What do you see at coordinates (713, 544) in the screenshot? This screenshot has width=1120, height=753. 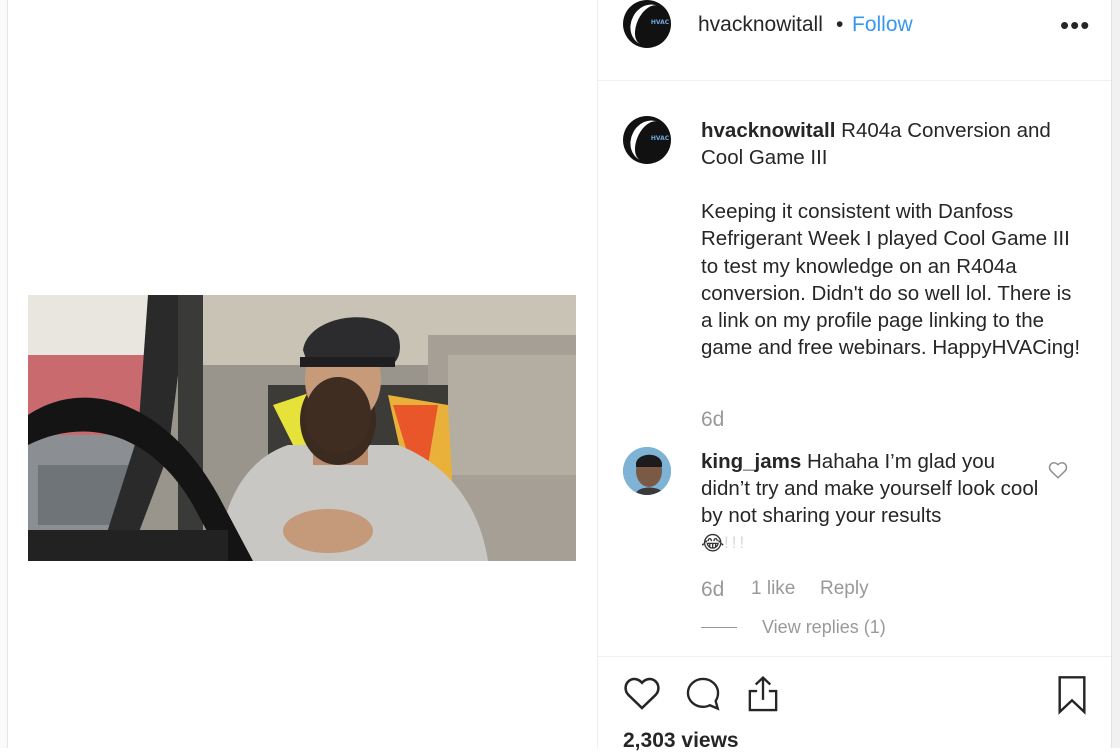 I see `laughing-emoji: 😂` at bounding box center [713, 544].